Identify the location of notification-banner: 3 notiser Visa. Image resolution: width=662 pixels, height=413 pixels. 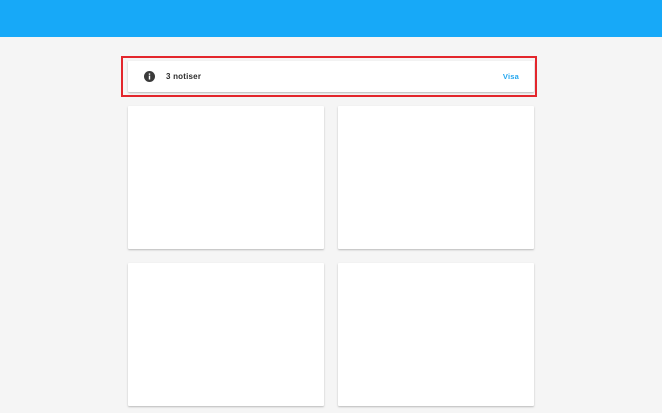
(331, 76).